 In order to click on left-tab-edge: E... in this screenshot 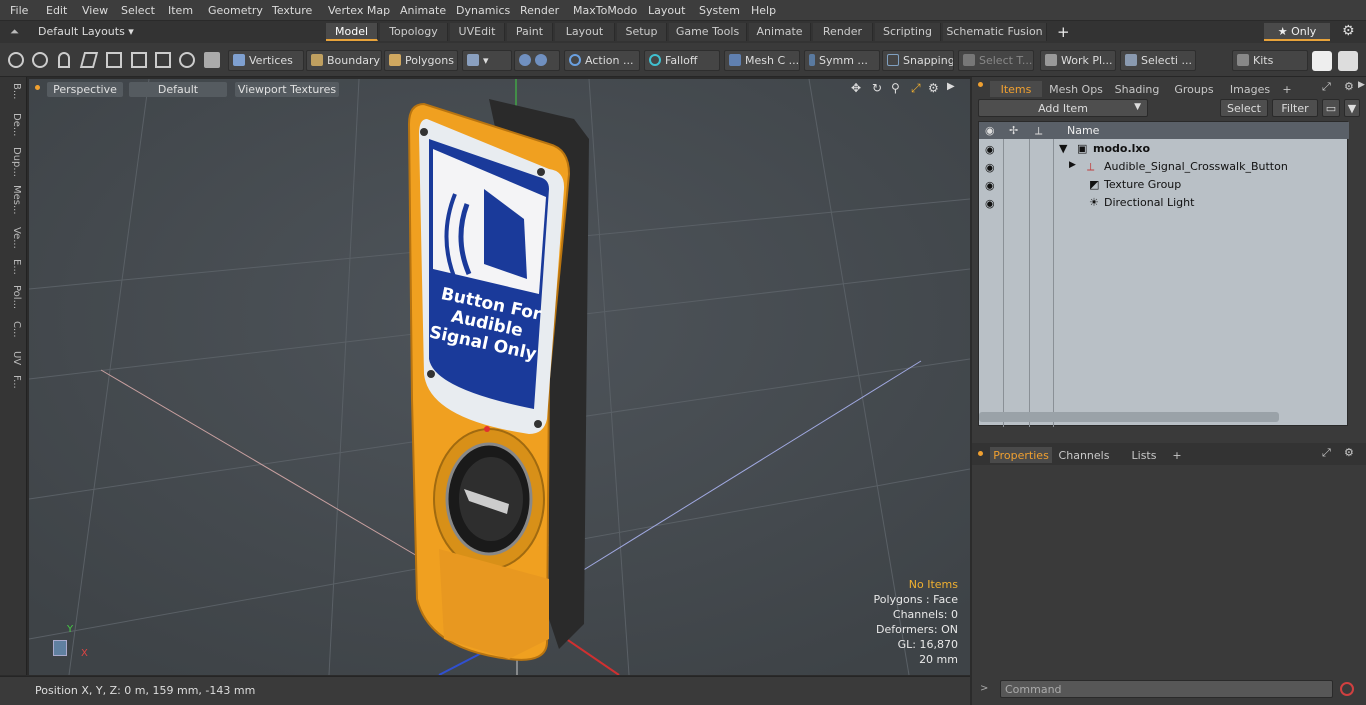, I will do `click(13, 267)`.